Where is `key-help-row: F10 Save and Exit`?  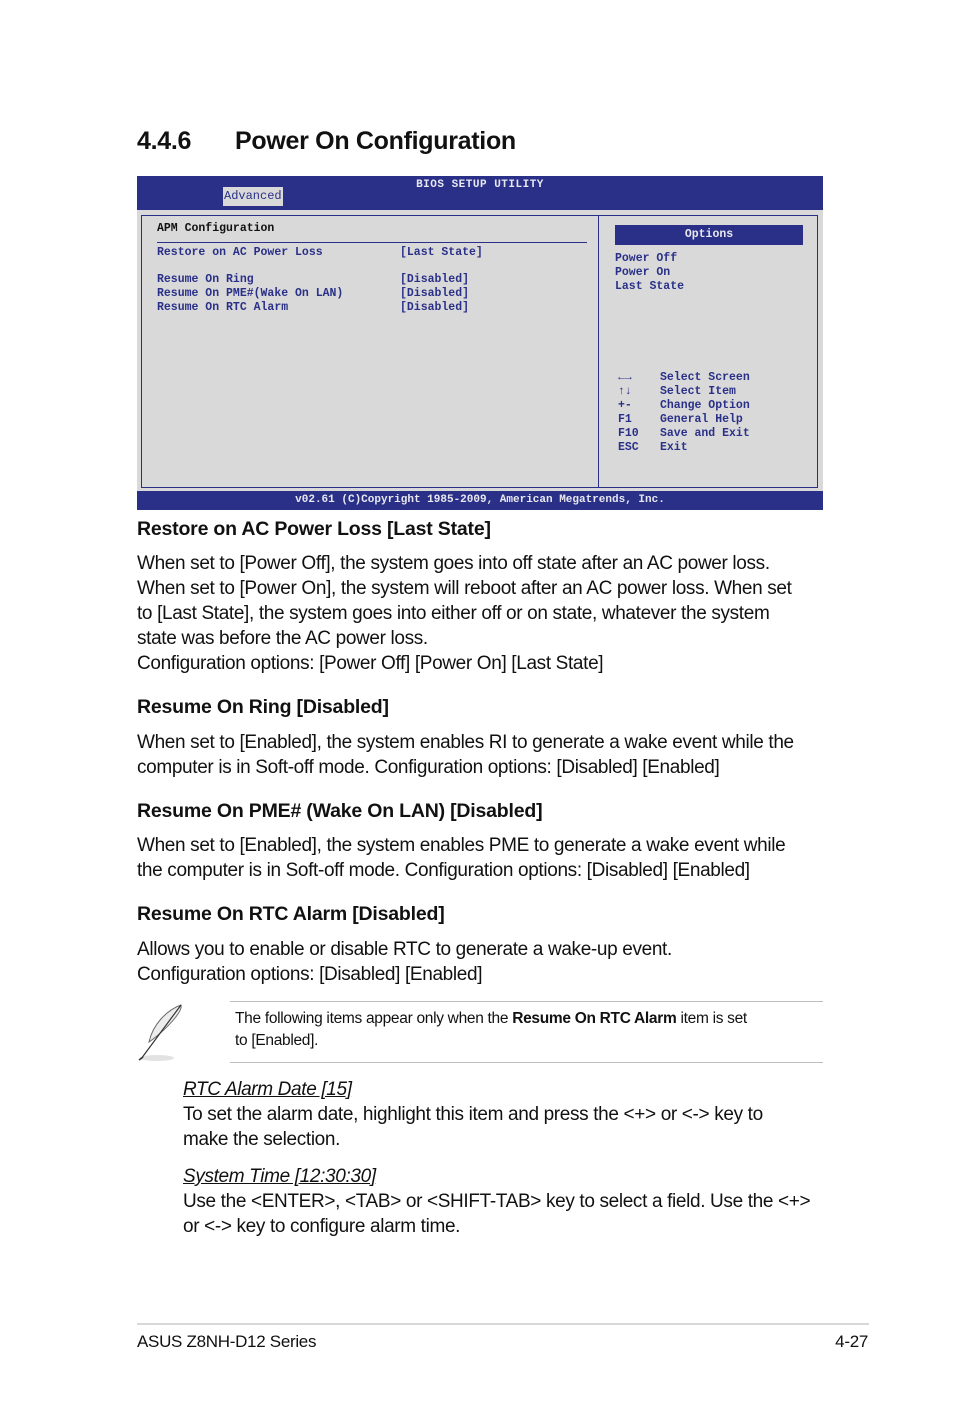 key-help-row: F10 Save and Exit is located at coordinates (684, 434).